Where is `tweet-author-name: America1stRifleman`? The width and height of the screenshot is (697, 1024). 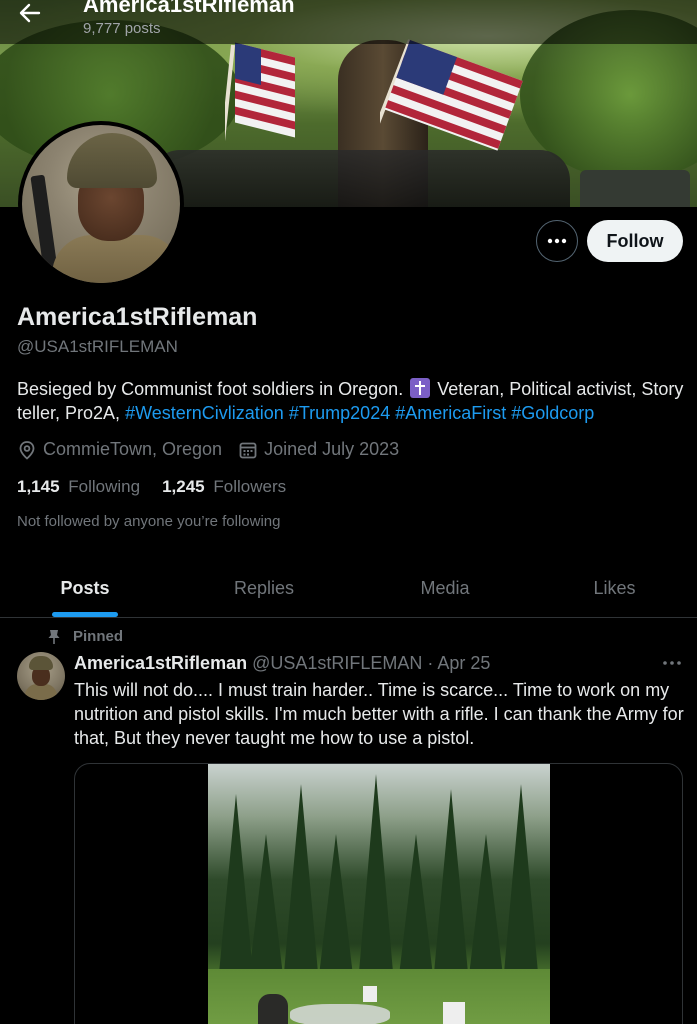 tweet-author-name: America1stRifleman is located at coordinates (160, 663).